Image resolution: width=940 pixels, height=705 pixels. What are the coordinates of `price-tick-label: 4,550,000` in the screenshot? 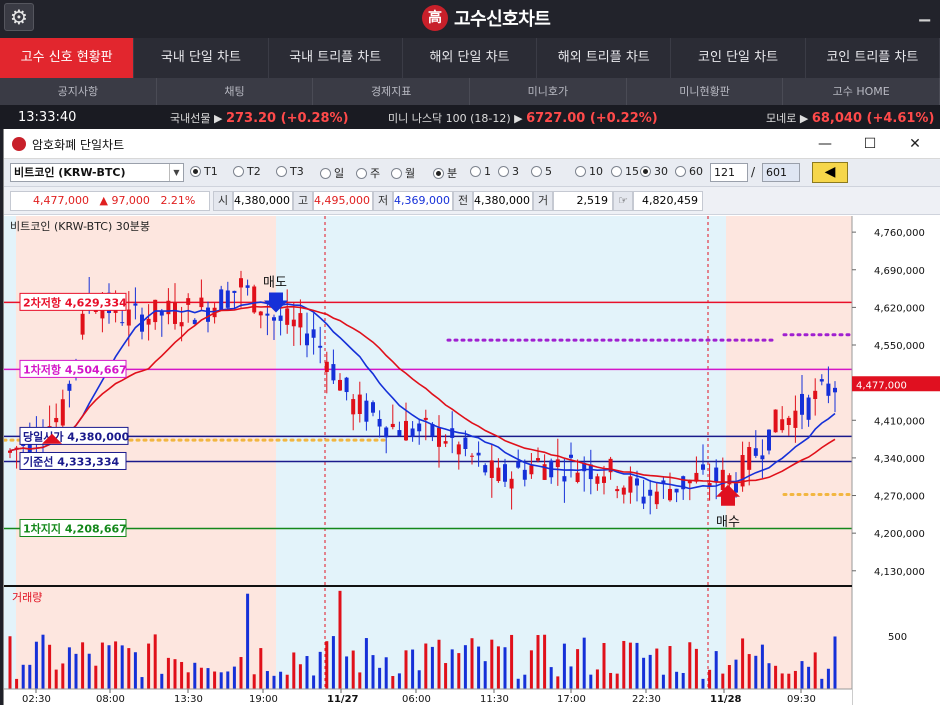 It's located at (899, 346).